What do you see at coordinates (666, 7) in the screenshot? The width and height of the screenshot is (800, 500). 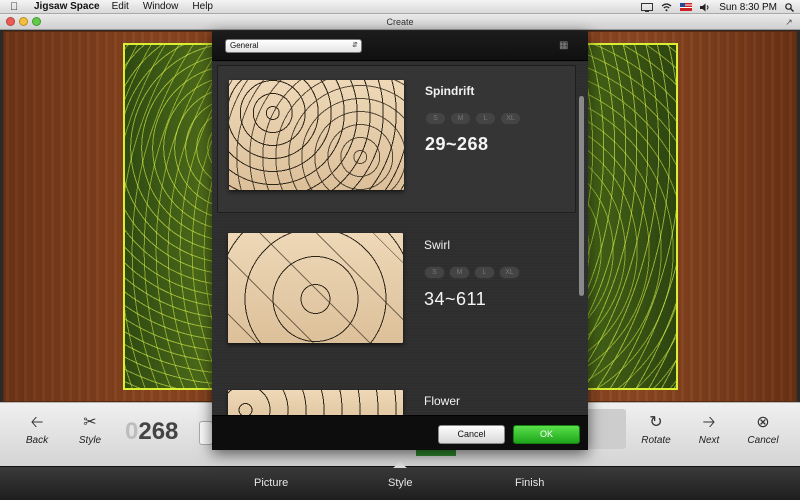 I see `wifi-icon` at bounding box center [666, 7].